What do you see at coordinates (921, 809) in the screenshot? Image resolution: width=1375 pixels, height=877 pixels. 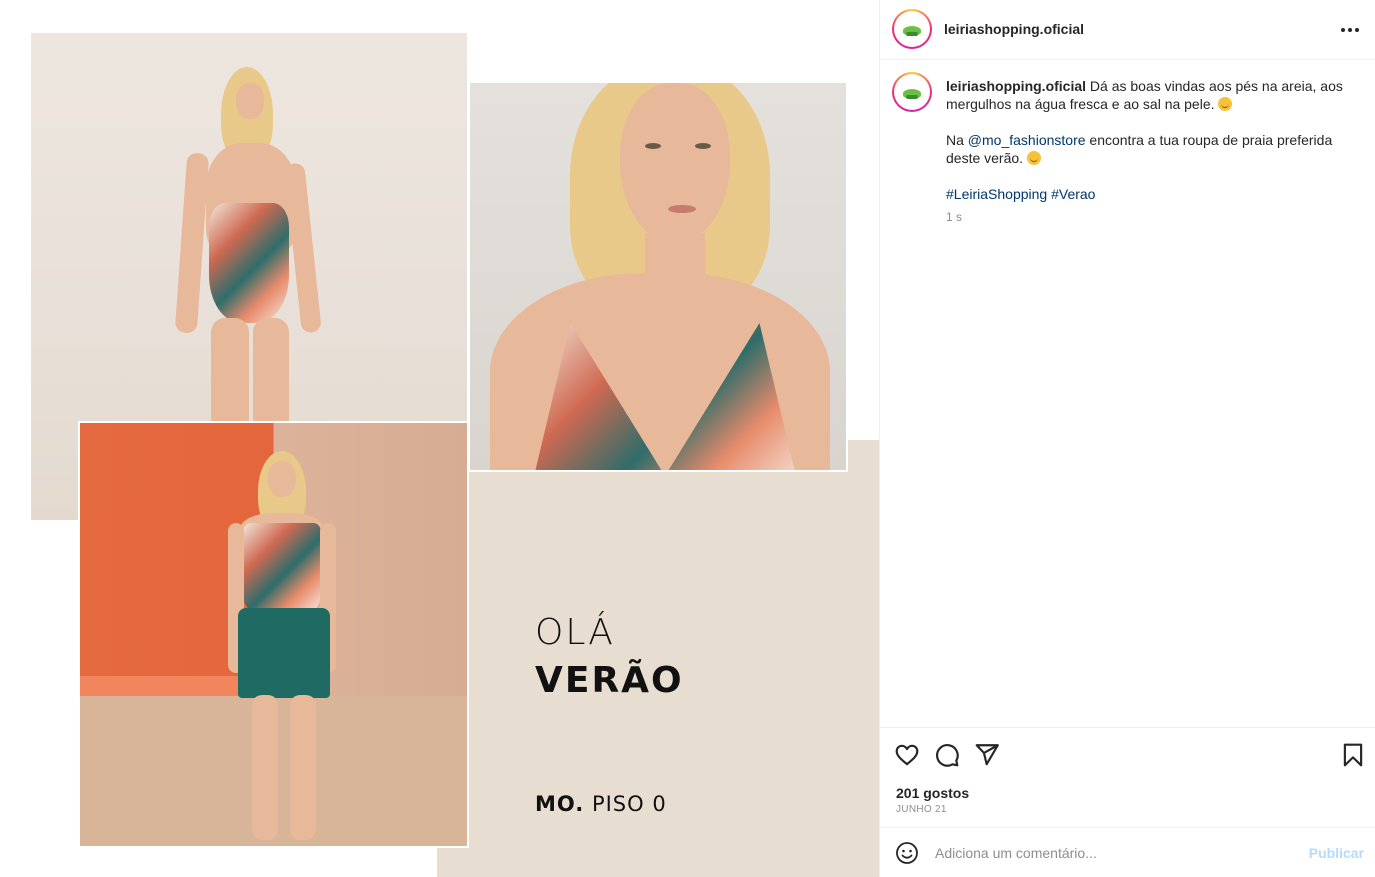 I see `post-date: JUNHO 21` at bounding box center [921, 809].